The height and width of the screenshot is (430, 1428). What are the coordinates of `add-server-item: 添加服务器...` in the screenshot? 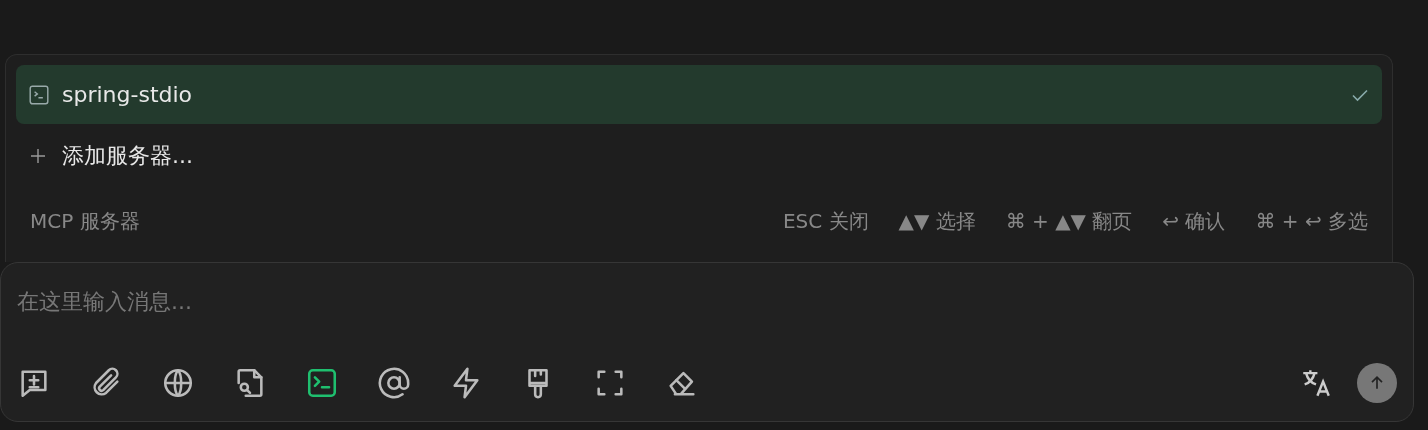 It's located at (699, 156).